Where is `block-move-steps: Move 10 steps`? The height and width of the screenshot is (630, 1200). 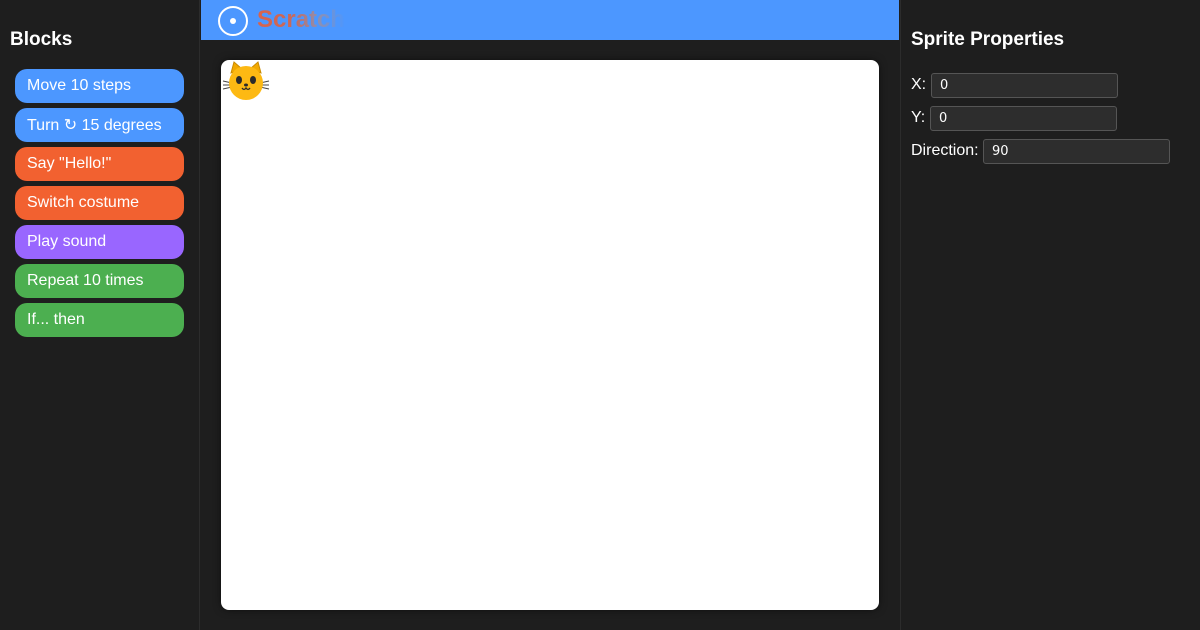 block-move-steps: Move 10 steps is located at coordinates (99, 86).